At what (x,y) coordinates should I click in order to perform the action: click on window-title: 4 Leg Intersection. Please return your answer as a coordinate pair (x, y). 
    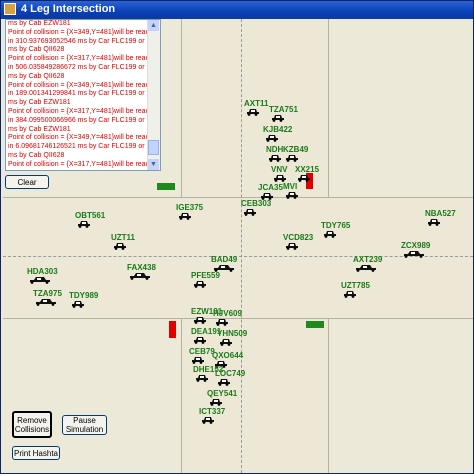
    Looking at the image, I should click on (68, 9).